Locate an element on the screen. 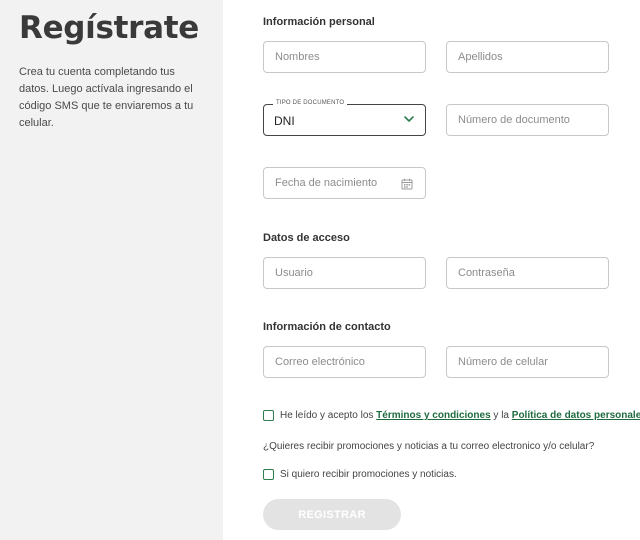  terms-prefix: He leído y acepto los is located at coordinates (328, 415).